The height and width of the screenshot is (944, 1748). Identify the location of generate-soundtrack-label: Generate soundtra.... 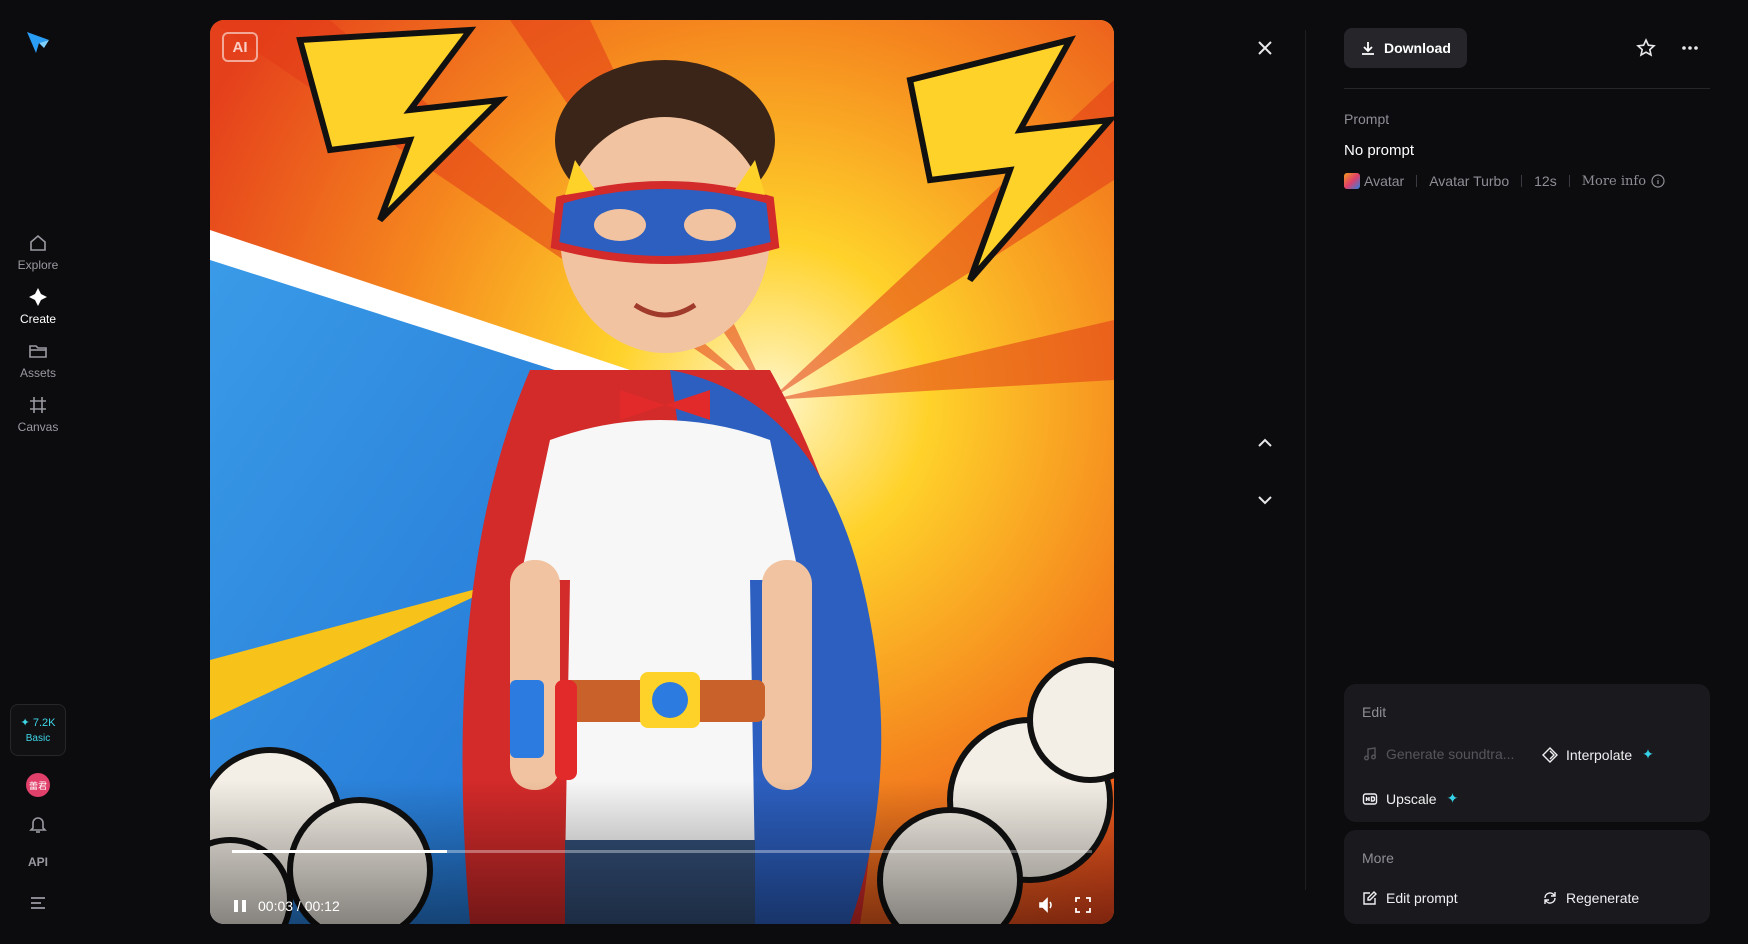
(1450, 754).